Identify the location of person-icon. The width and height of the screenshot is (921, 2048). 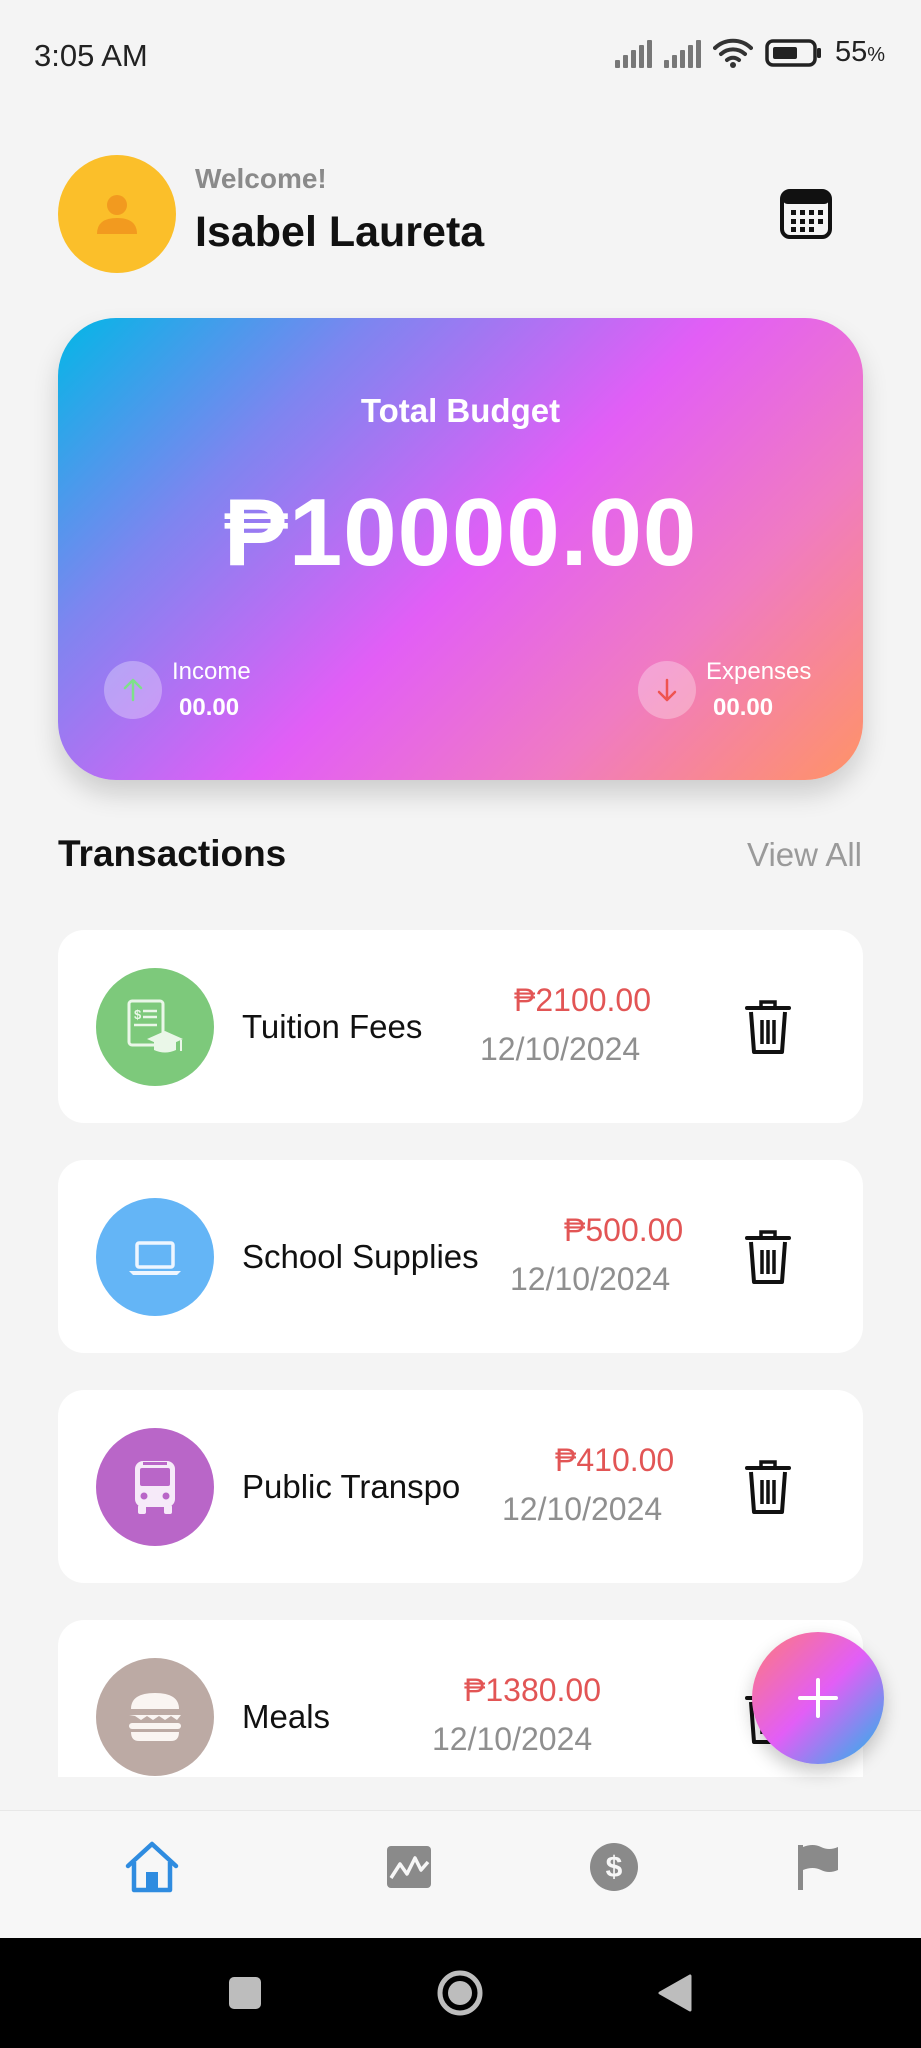
(117, 214).